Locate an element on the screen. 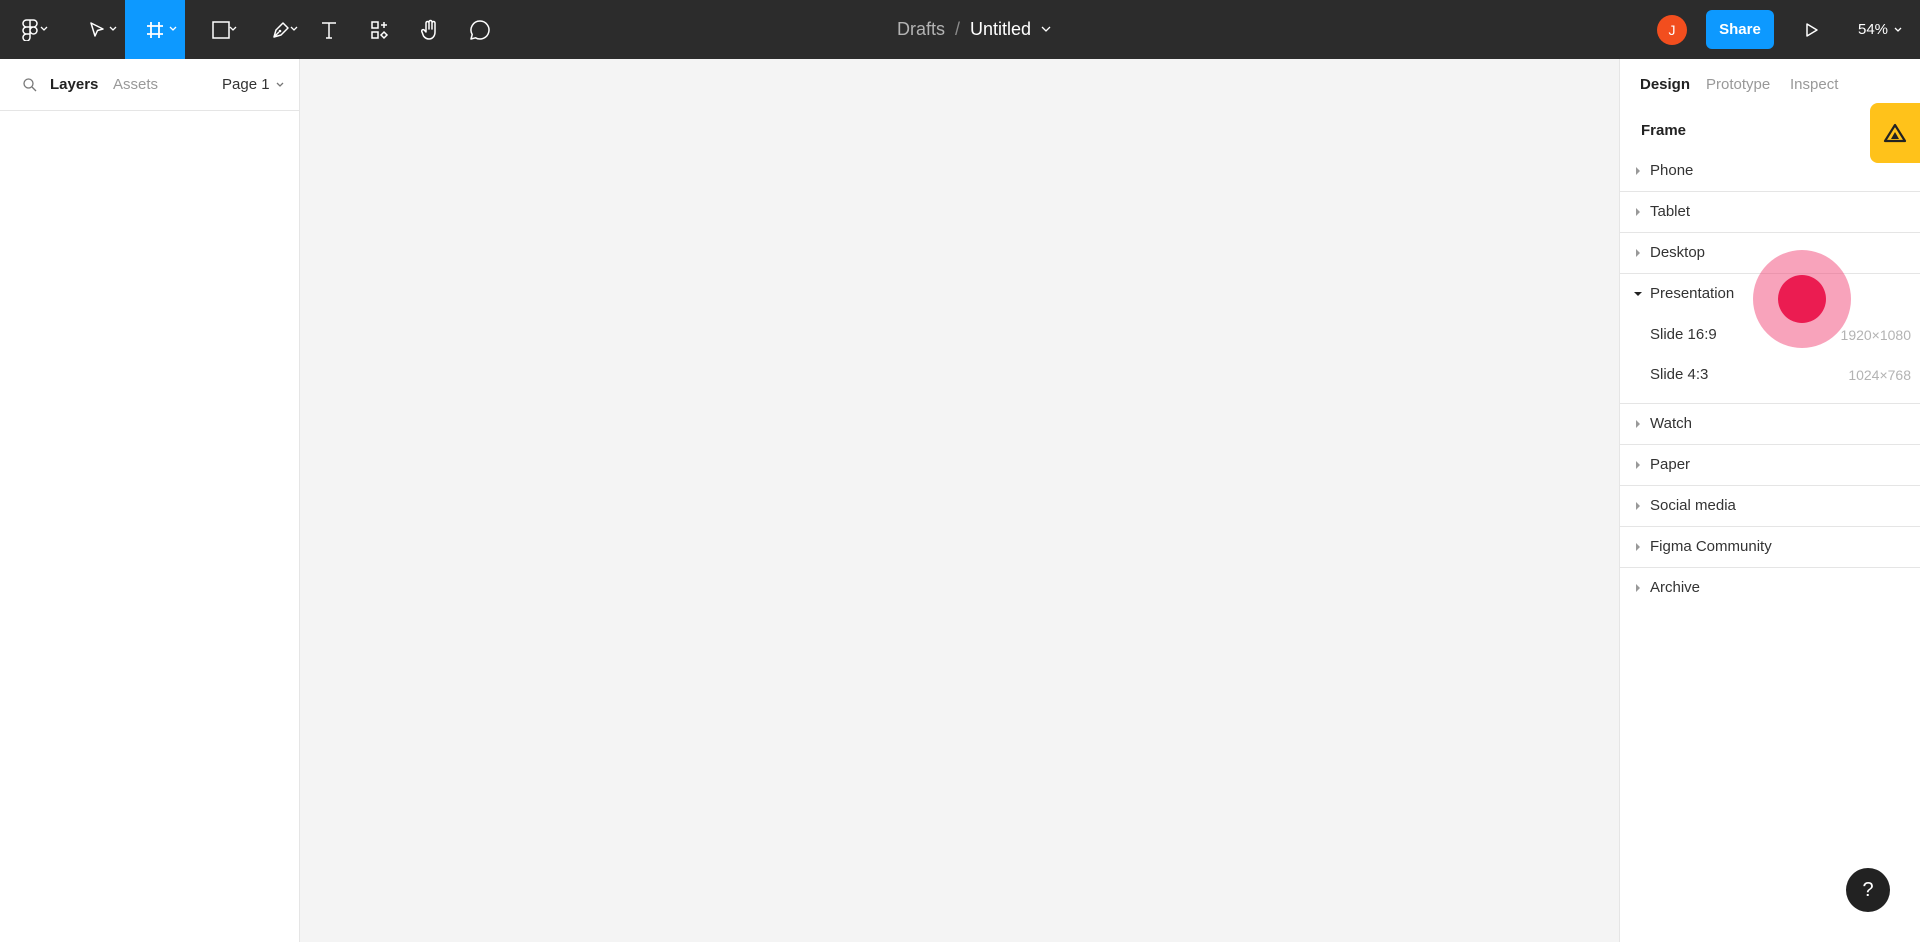 The width and height of the screenshot is (1920, 942). hand-tool-button is located at coordinates (430, 29).